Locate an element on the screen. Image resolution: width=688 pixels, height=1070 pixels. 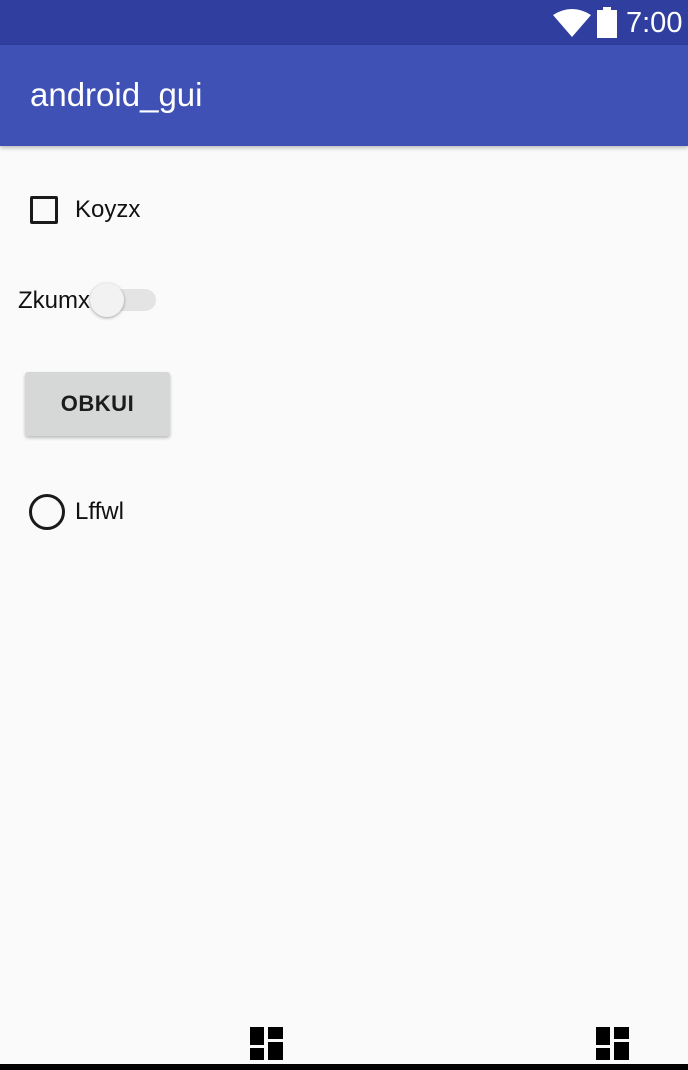
battery-icon is located at coordinates (607, 22).